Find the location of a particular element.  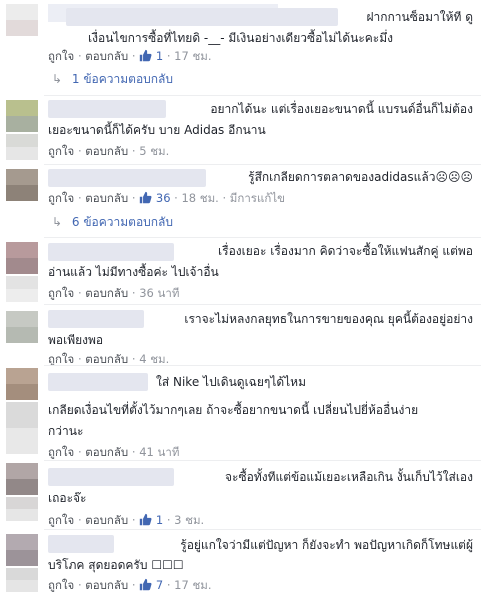

comment-text: เยอะขนาดนี้ก็ได้ครับ บาย Adidas อีกนาน is located at coordinates (157, 130).